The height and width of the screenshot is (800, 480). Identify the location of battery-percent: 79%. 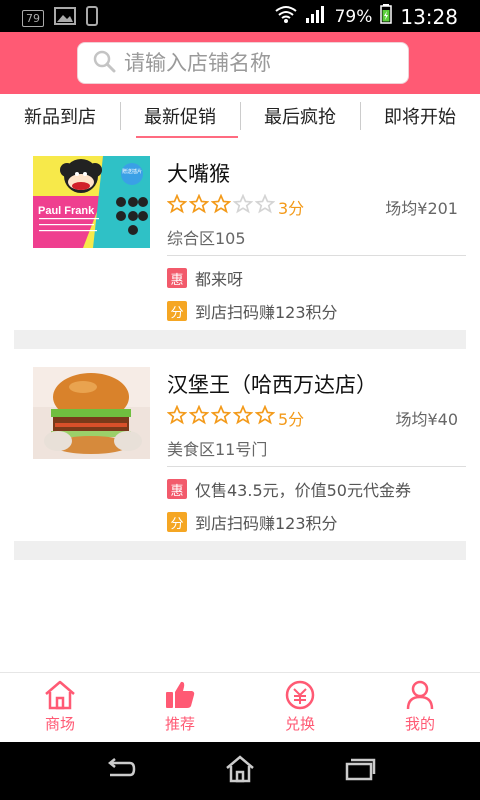
(353, 16).